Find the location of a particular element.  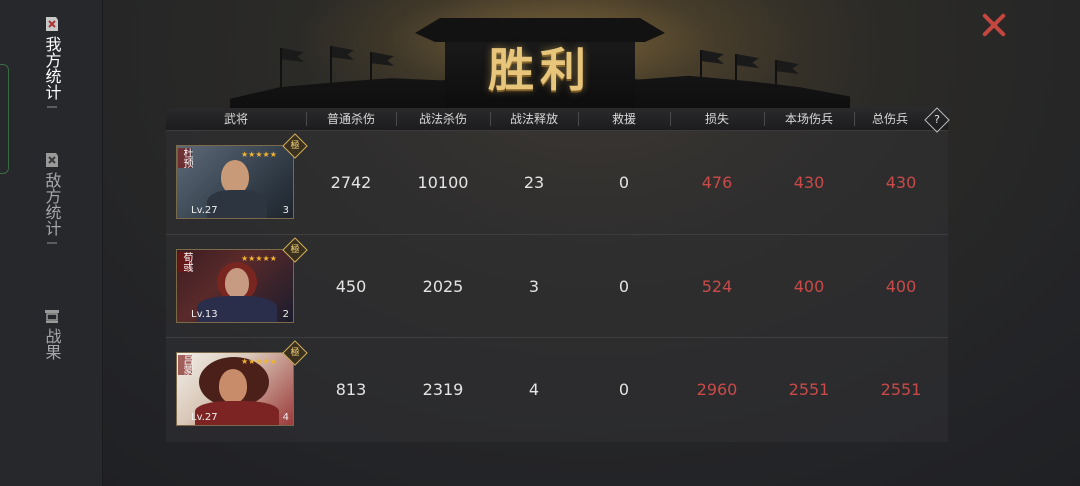

wounded-total-value: 430 is located at coordinates (901, 182).